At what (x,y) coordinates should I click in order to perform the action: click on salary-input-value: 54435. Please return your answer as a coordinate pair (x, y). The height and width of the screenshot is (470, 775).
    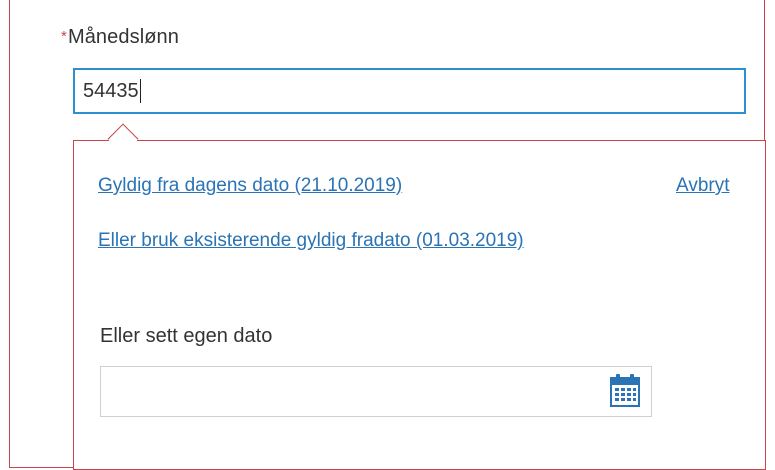
    Looking at the image, I should click on (111, 91).